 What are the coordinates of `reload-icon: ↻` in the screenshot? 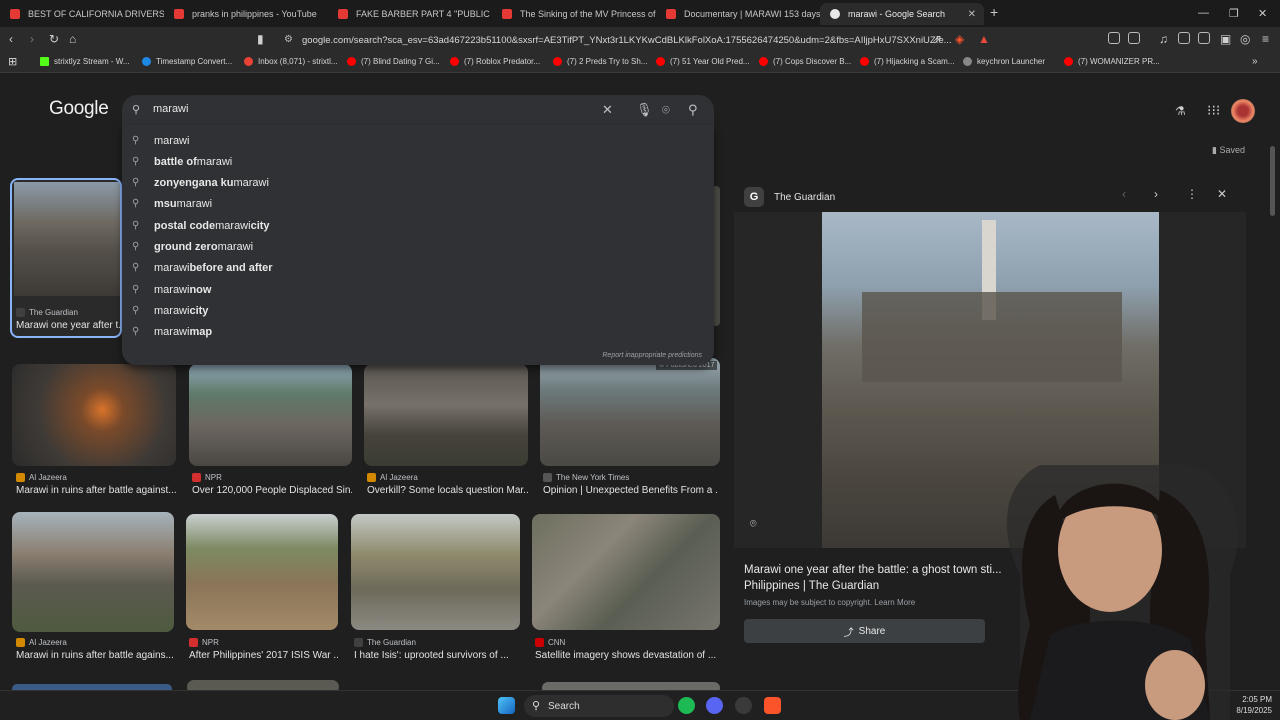 It's located at (54, 39).